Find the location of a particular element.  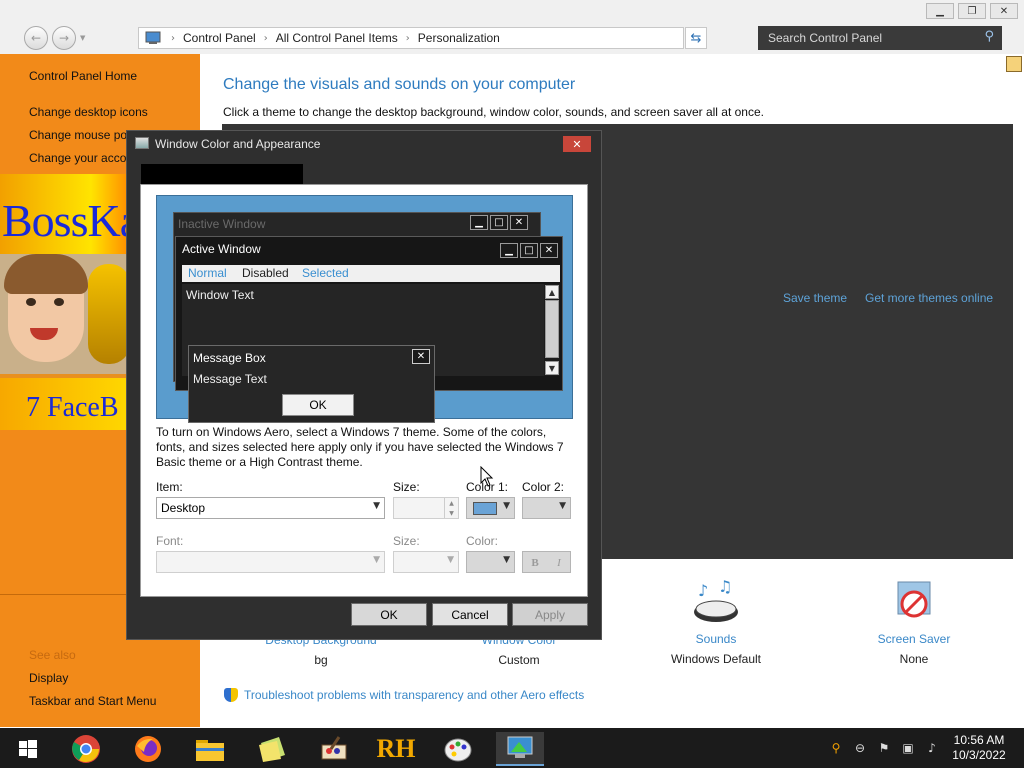

minus-circle-icon: ⊖ is located at coordinates (860, 748).